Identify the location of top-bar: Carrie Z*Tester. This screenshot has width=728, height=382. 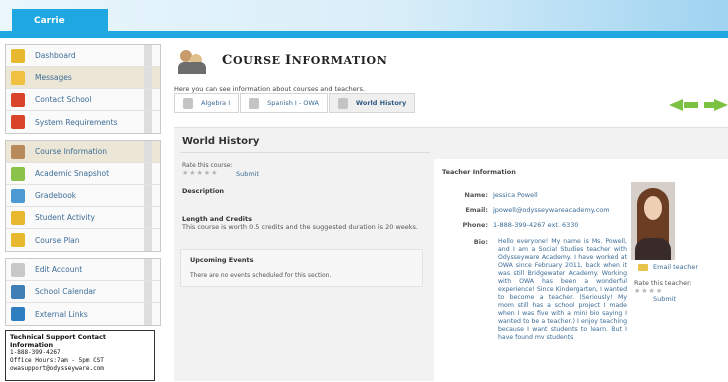
(364, 25).